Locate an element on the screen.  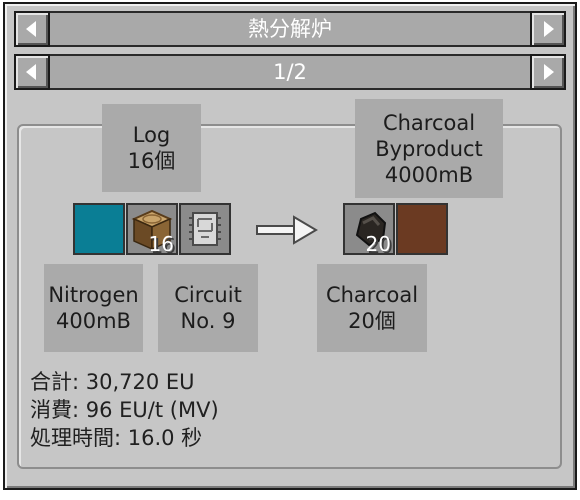
nitrogen-tooltip-amount: 400mB is located at coordinates (93, 321).